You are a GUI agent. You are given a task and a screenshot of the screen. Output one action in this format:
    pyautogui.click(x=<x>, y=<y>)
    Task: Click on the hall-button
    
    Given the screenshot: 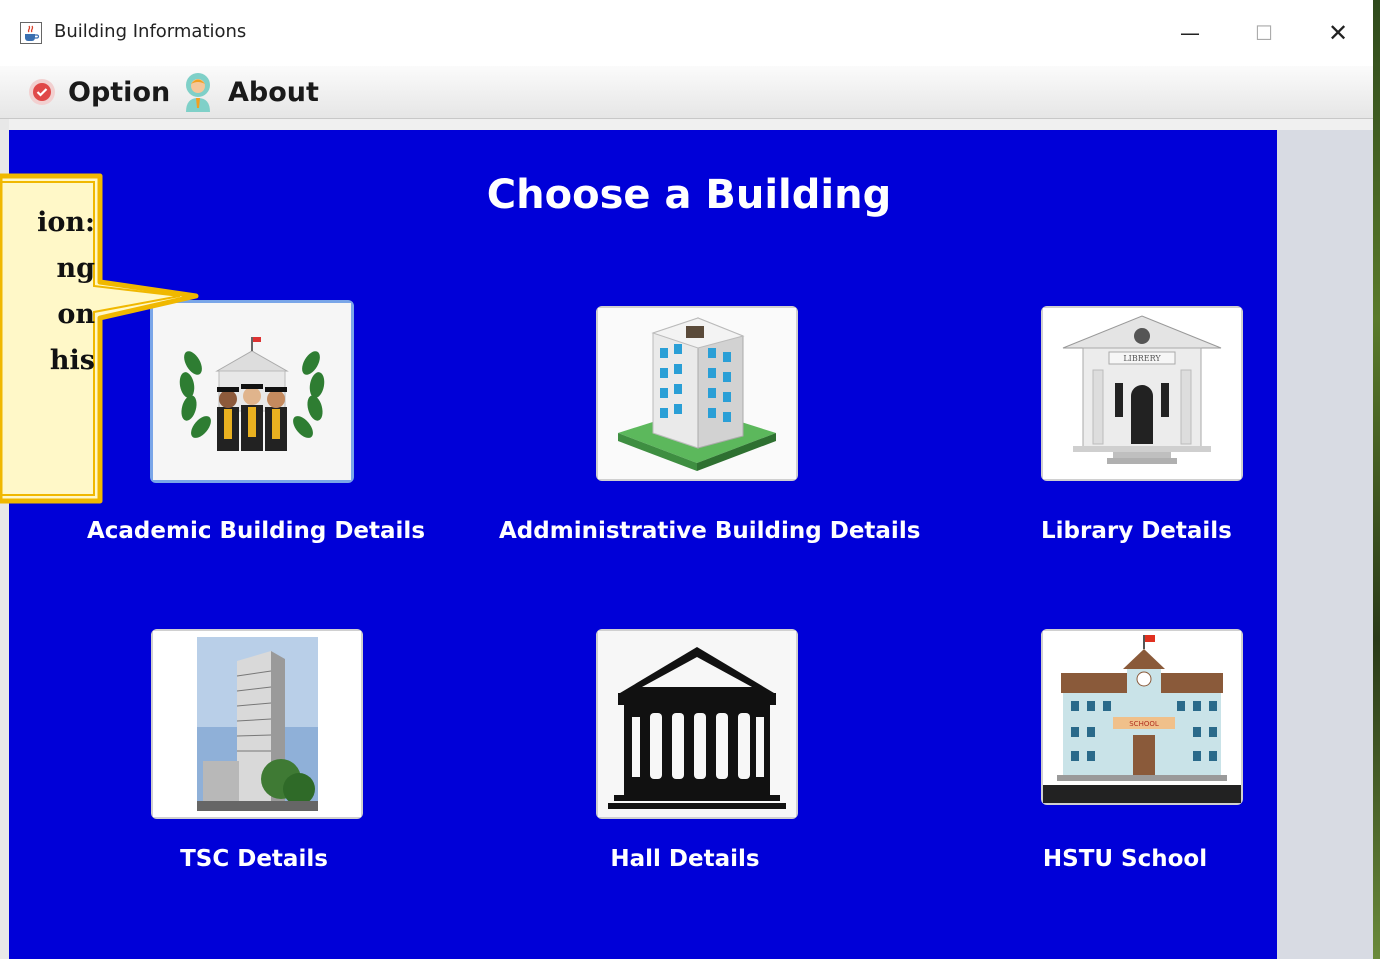 What is the action you would take?
    pyautogui.click(x=697, y=724)
    